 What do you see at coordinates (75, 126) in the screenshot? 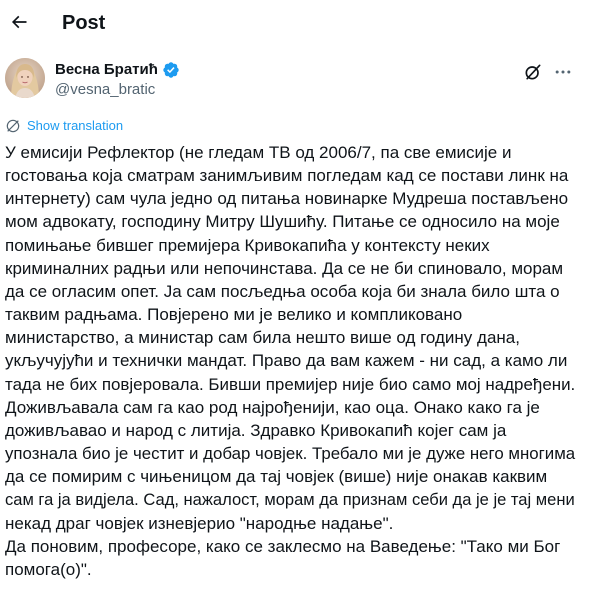
I see `show-translation-label: Show translation` at bounding box center [75, 126].